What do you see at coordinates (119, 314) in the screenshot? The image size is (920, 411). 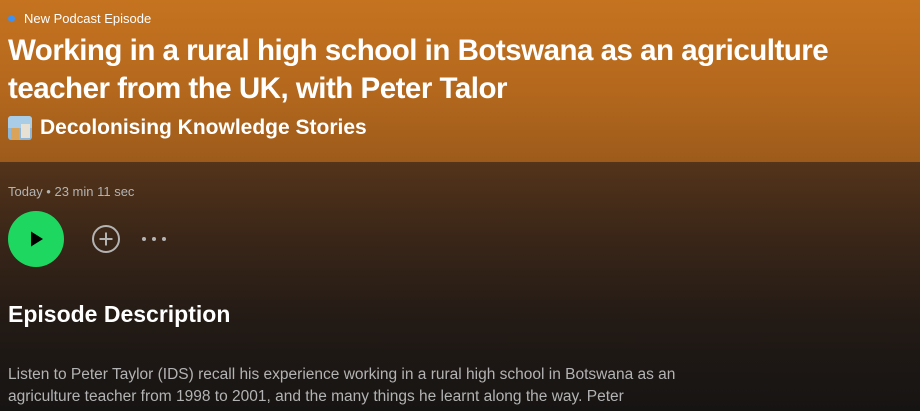 I see `episode-description-heading: Episode Description` at bounding box center [119, 314].